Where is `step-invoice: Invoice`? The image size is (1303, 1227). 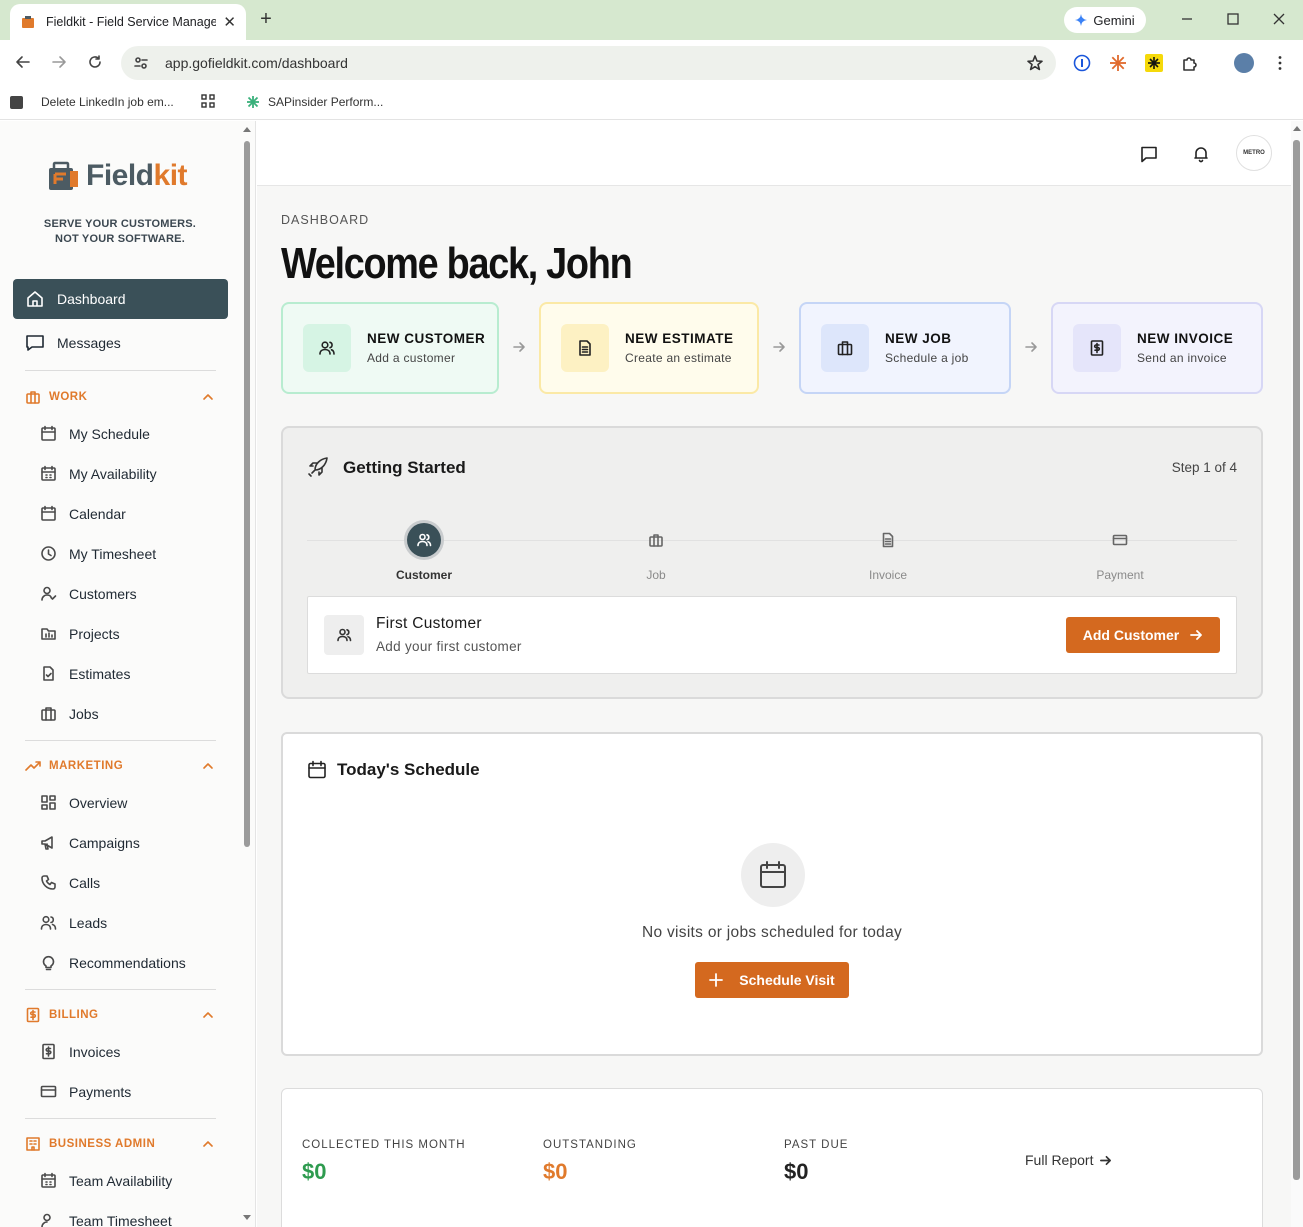 step-invoice: Invoice is located at coordinates (888, 552).